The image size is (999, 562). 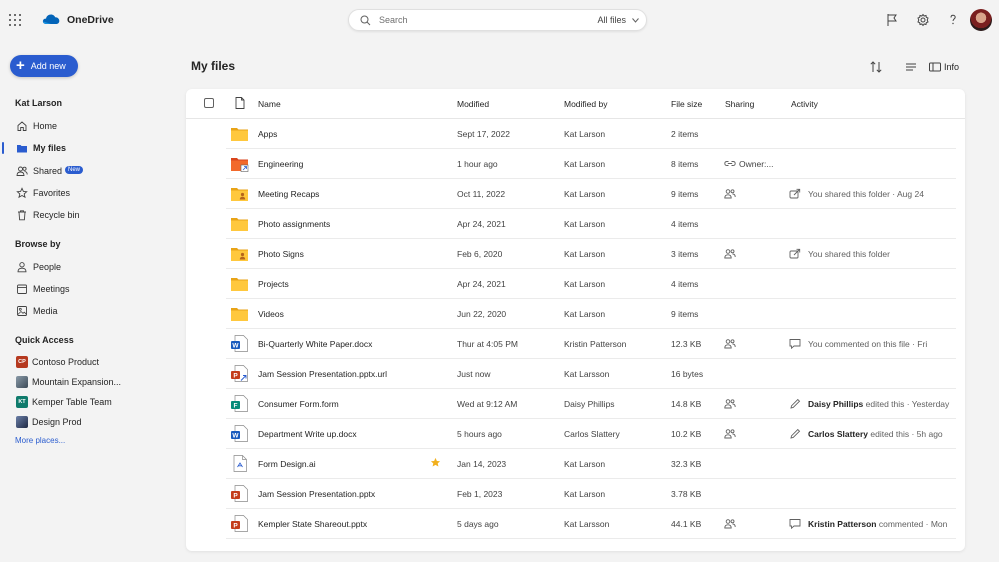 What do you see at coordinates (591, 134) in the screenshot?
I see `table-row: Apps Sept 17, 2022 Kat Larson 2 items` at bounding box center [591, 134].